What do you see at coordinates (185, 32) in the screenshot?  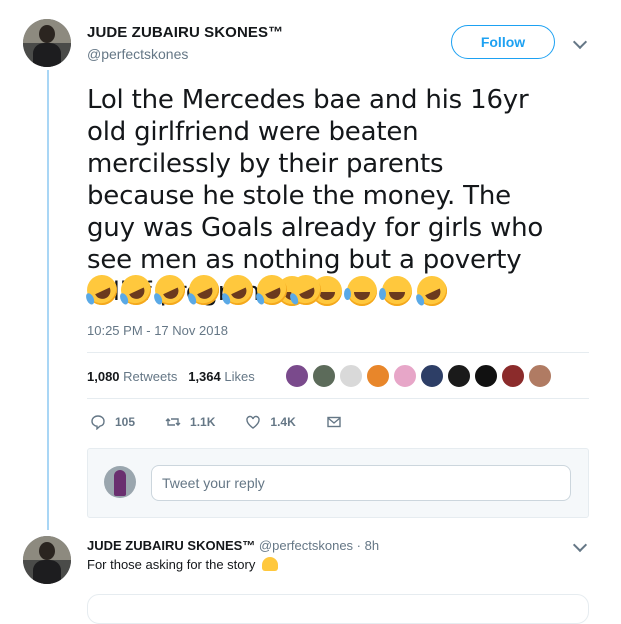 I see `author-name: JUDE ZUBAIRU SKONES™` at bounding box center [185, 32].